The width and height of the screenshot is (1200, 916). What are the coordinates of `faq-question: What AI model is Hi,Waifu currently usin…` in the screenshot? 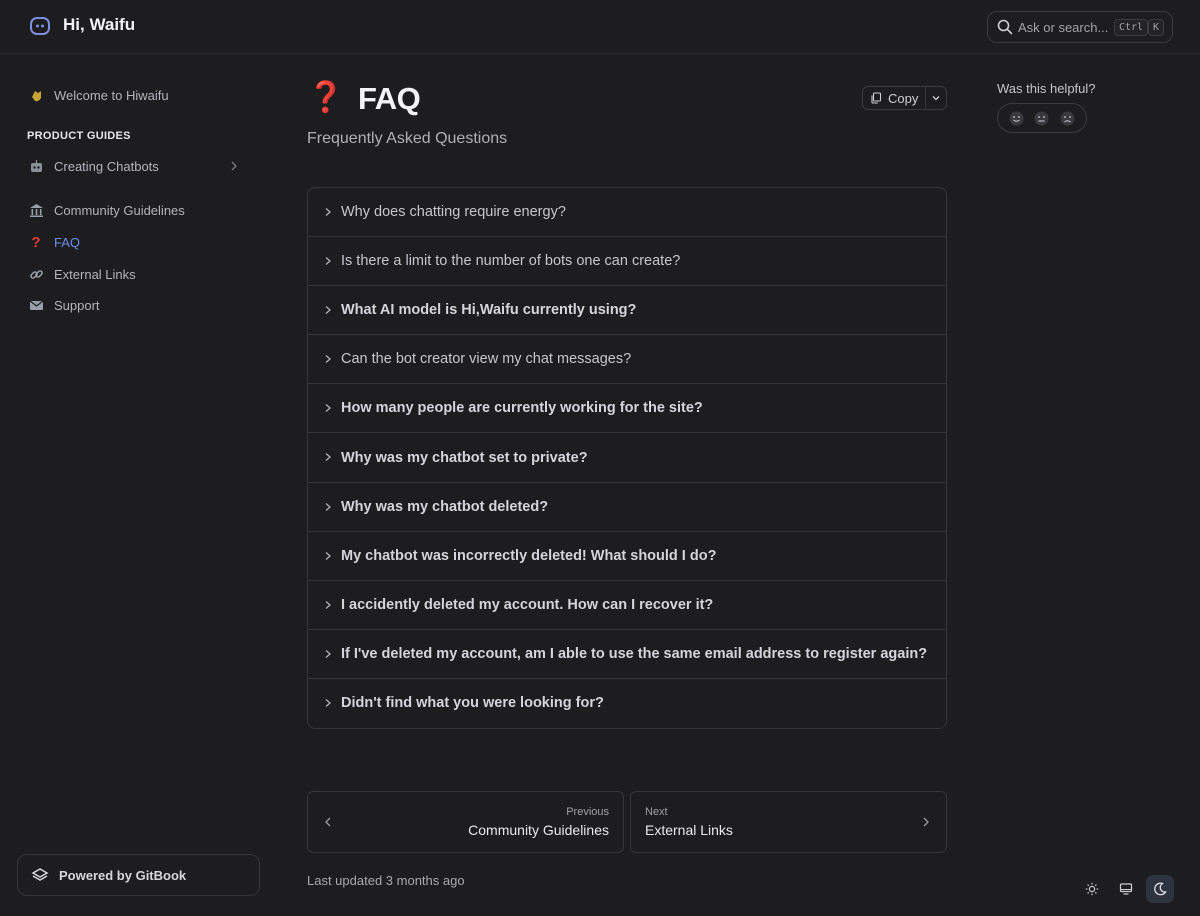 It's located at (489, 310).